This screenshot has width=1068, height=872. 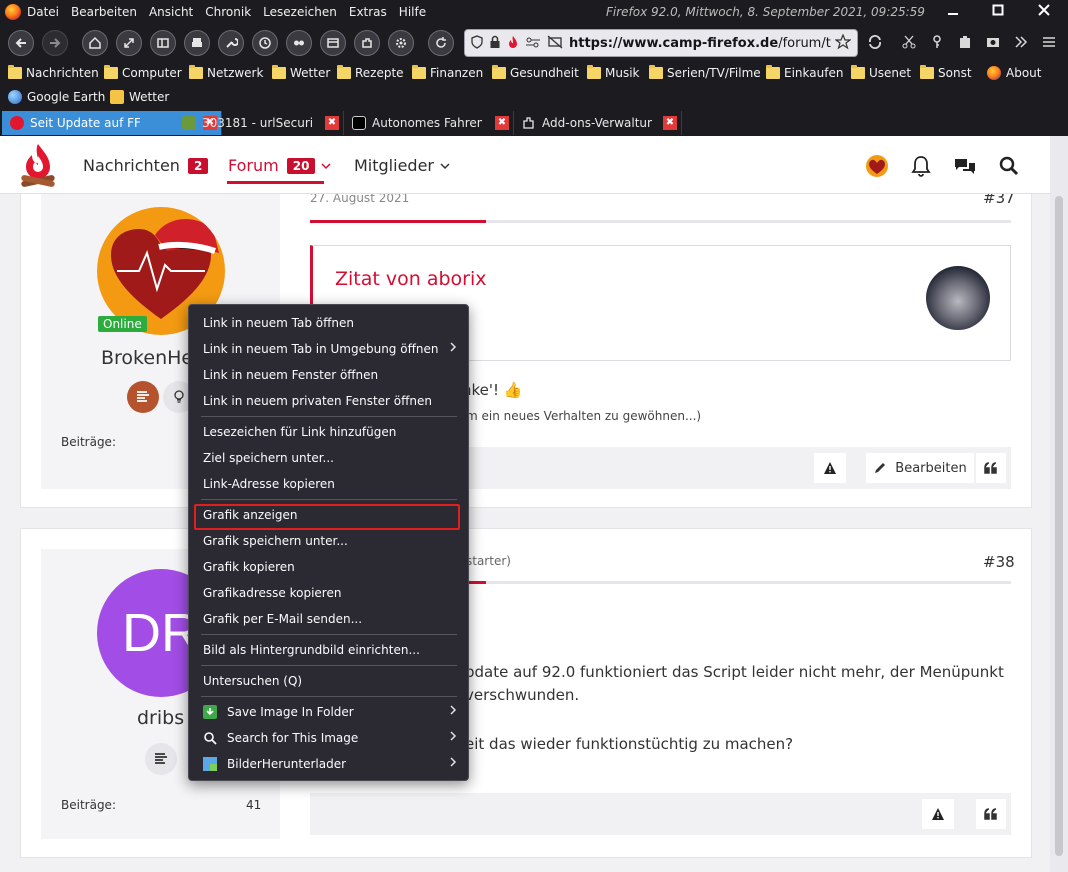 I want to click on url-bar: https://www.camp-firefox.de/forum/them, so click(x=661, y=43).